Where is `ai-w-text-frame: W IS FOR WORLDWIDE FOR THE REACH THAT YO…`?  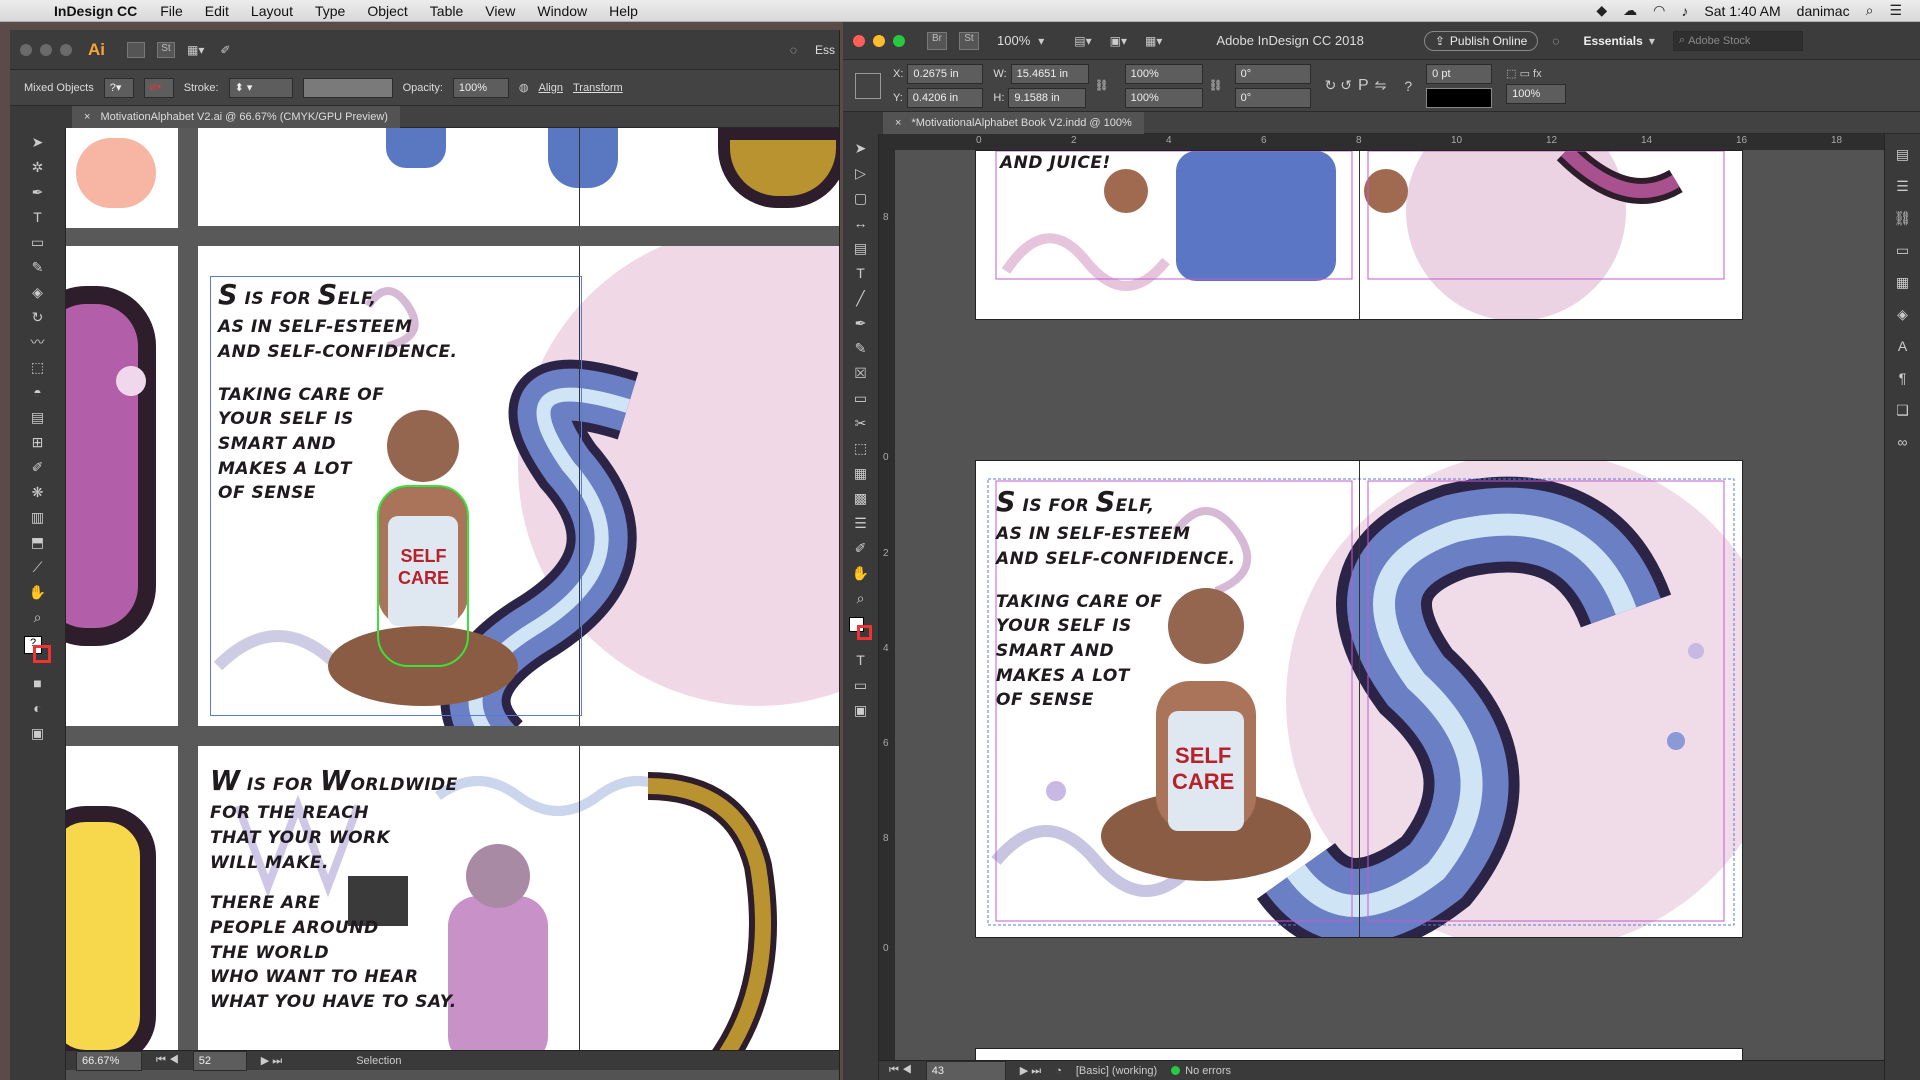
ai-w-text-frame: W IS FOR WORLDWIDE FOR THE REACH THAT YO… is located at coordinates (334, 888).